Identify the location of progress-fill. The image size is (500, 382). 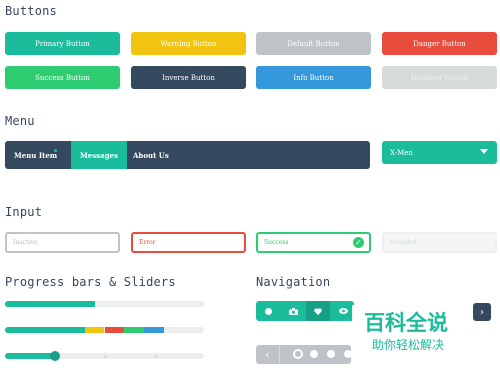
(50, 304).